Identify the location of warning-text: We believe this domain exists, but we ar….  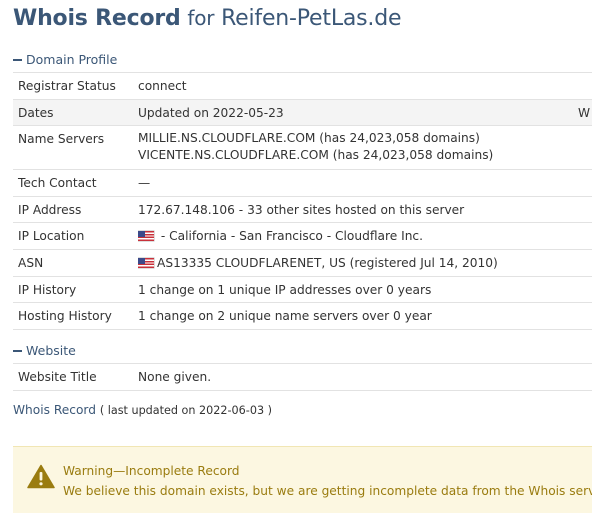
(327, 491).